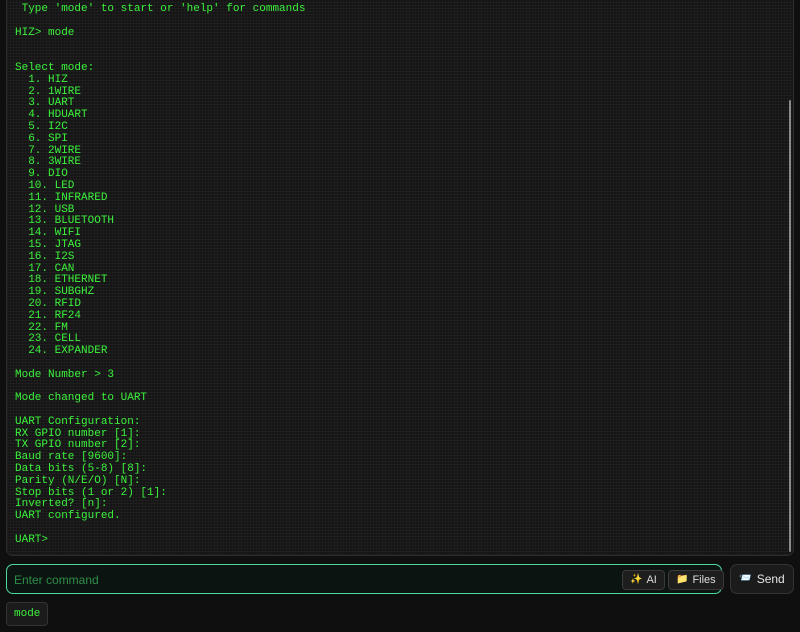  I want to click on files-button-label: Files, so click(704, 580).